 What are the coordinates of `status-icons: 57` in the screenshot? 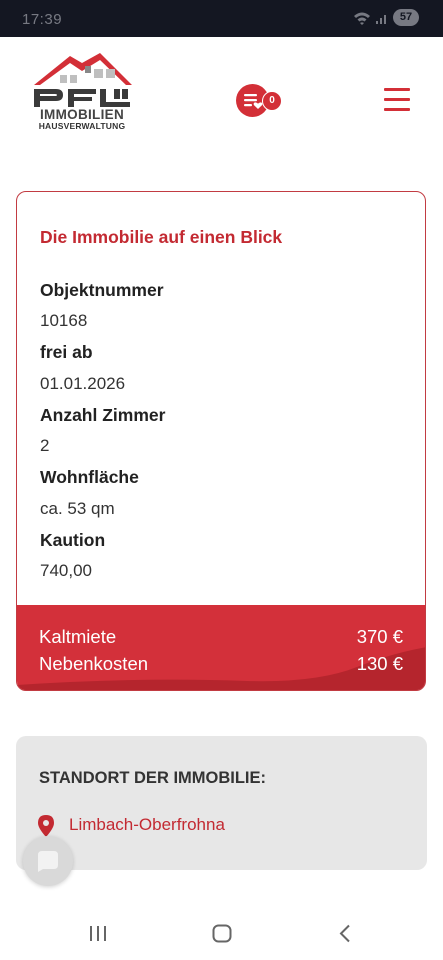 It's located at (386, 17).